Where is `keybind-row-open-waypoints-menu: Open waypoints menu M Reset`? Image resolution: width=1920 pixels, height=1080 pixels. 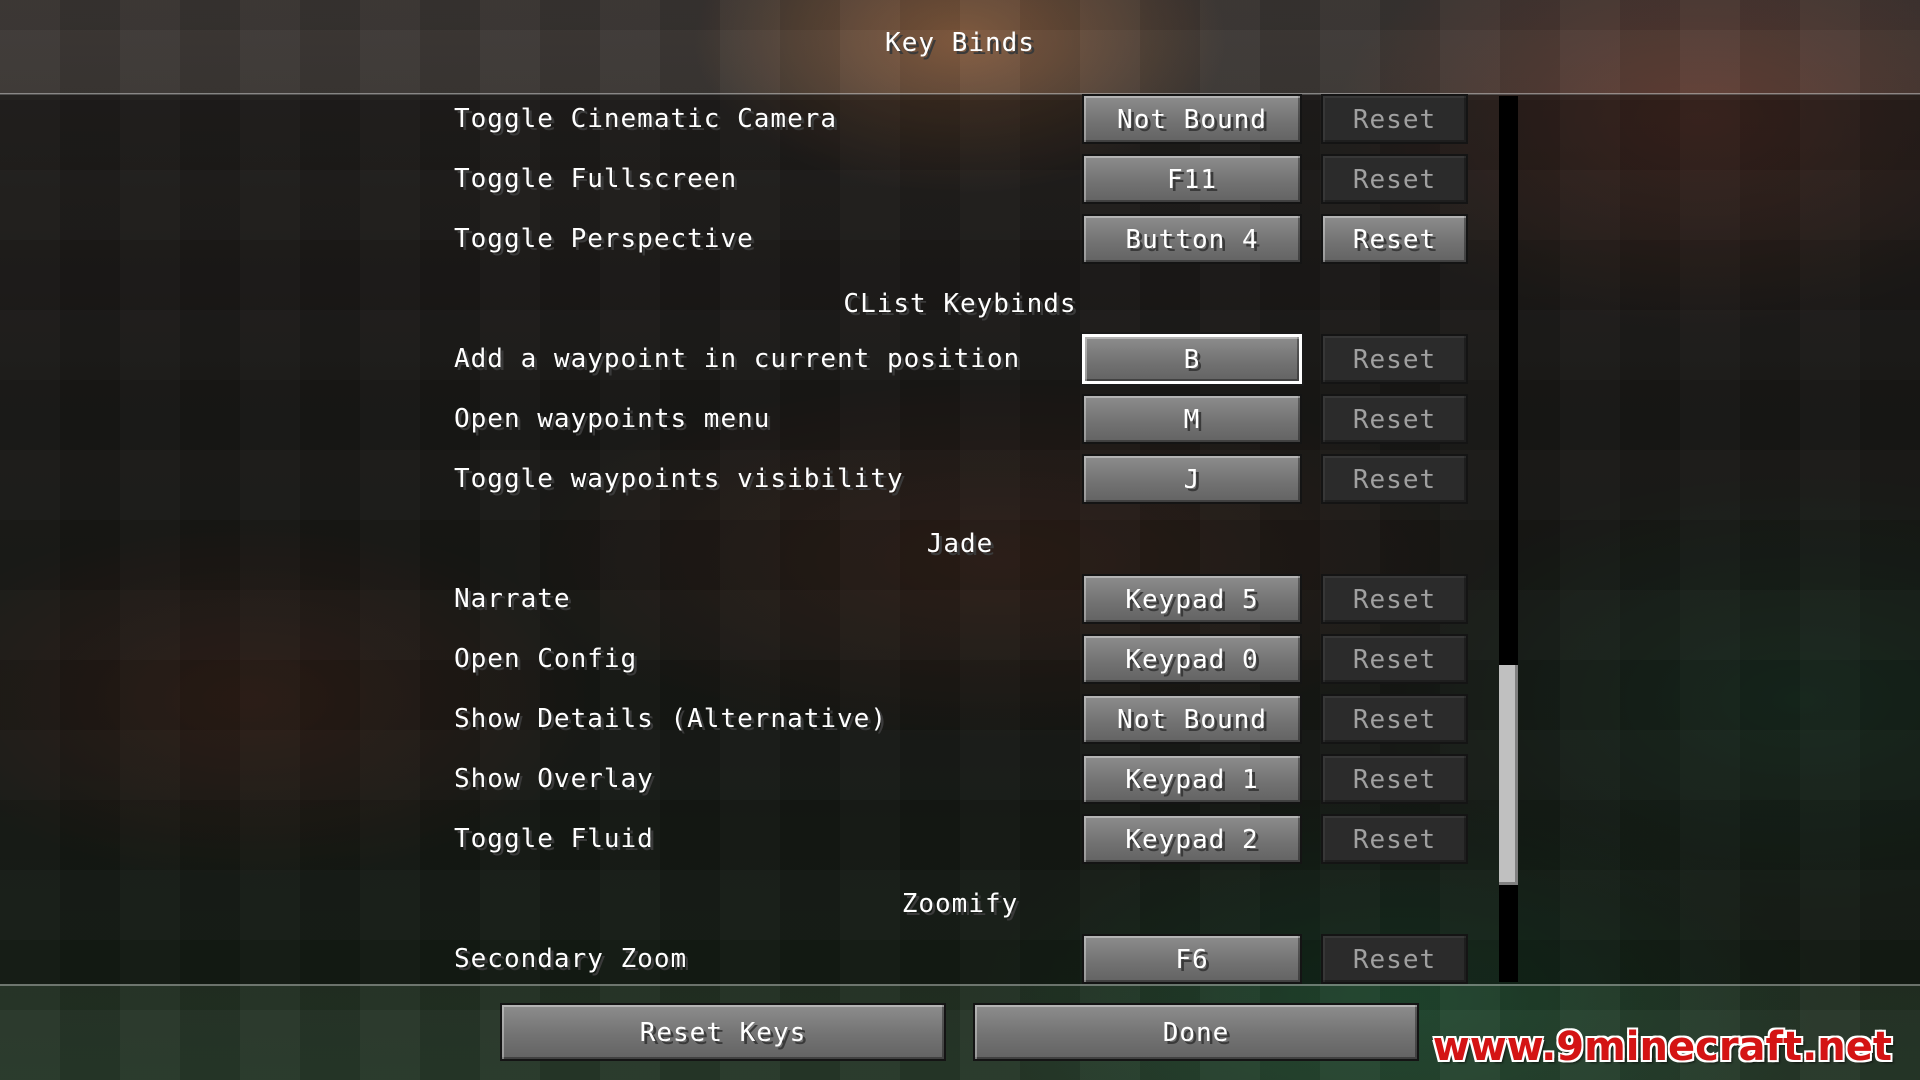 keybind-row-open-waypoints-menu: Open waypoints menu M Reset is located at coordinates (960, 419).